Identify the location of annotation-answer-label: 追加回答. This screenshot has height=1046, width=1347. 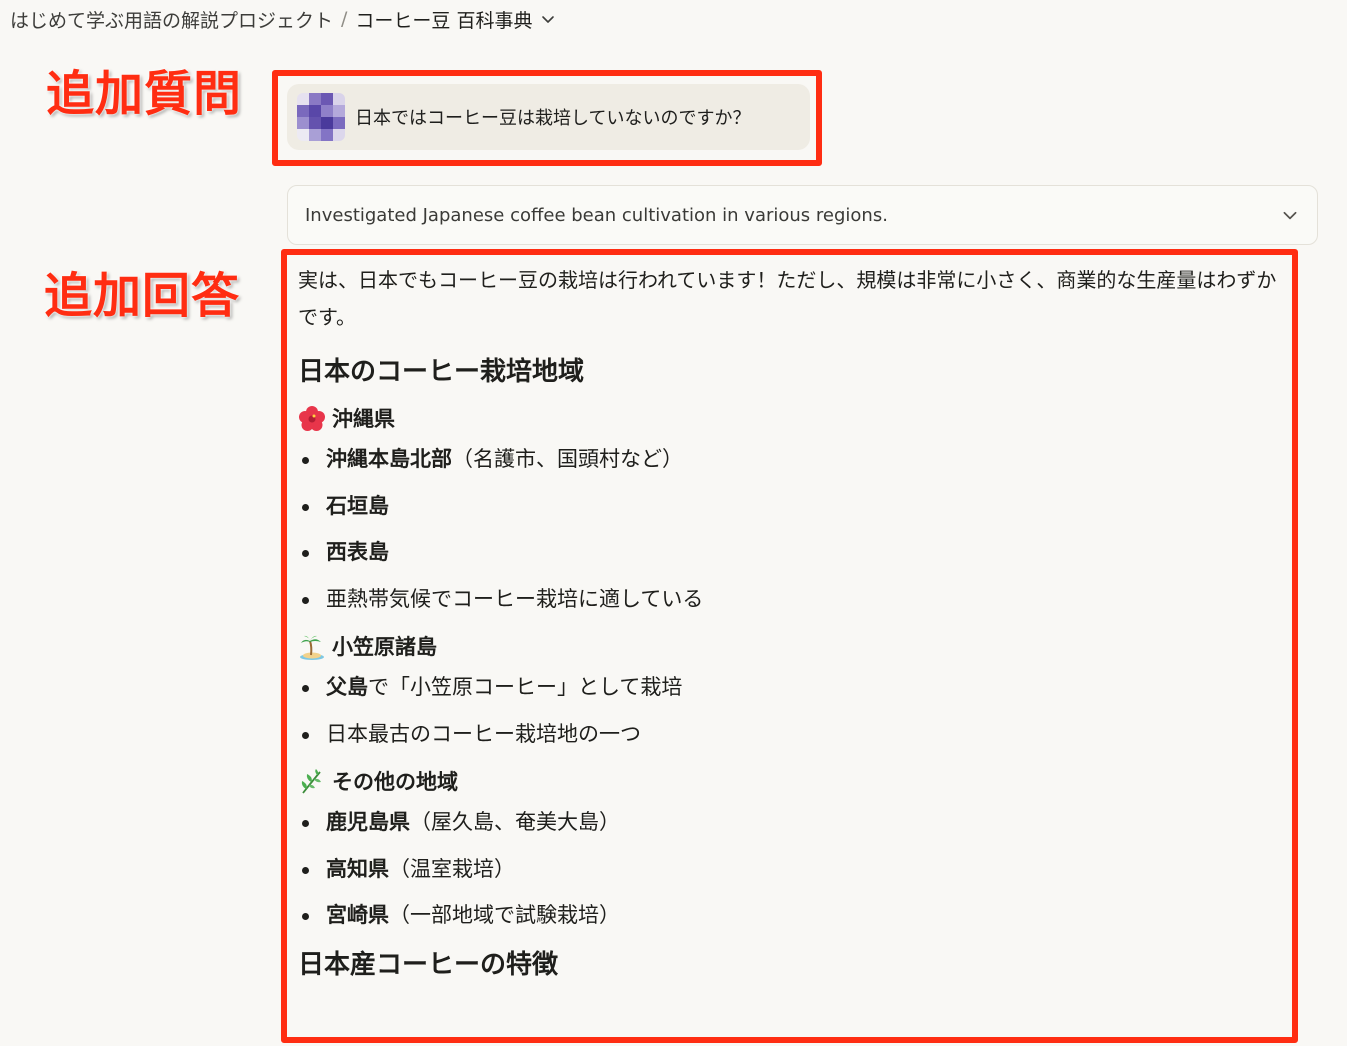
(142, 296).